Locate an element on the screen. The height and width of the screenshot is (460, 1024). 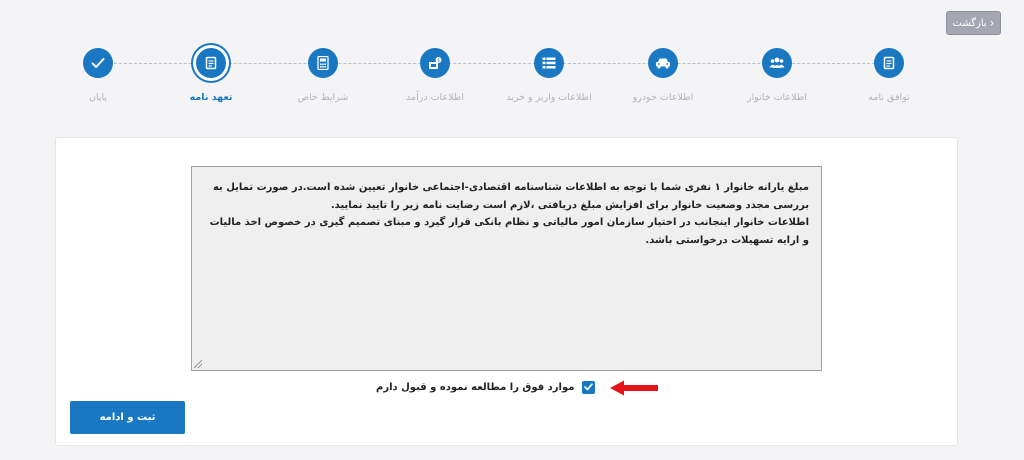
list-icon is located at coordinates (549, 63).